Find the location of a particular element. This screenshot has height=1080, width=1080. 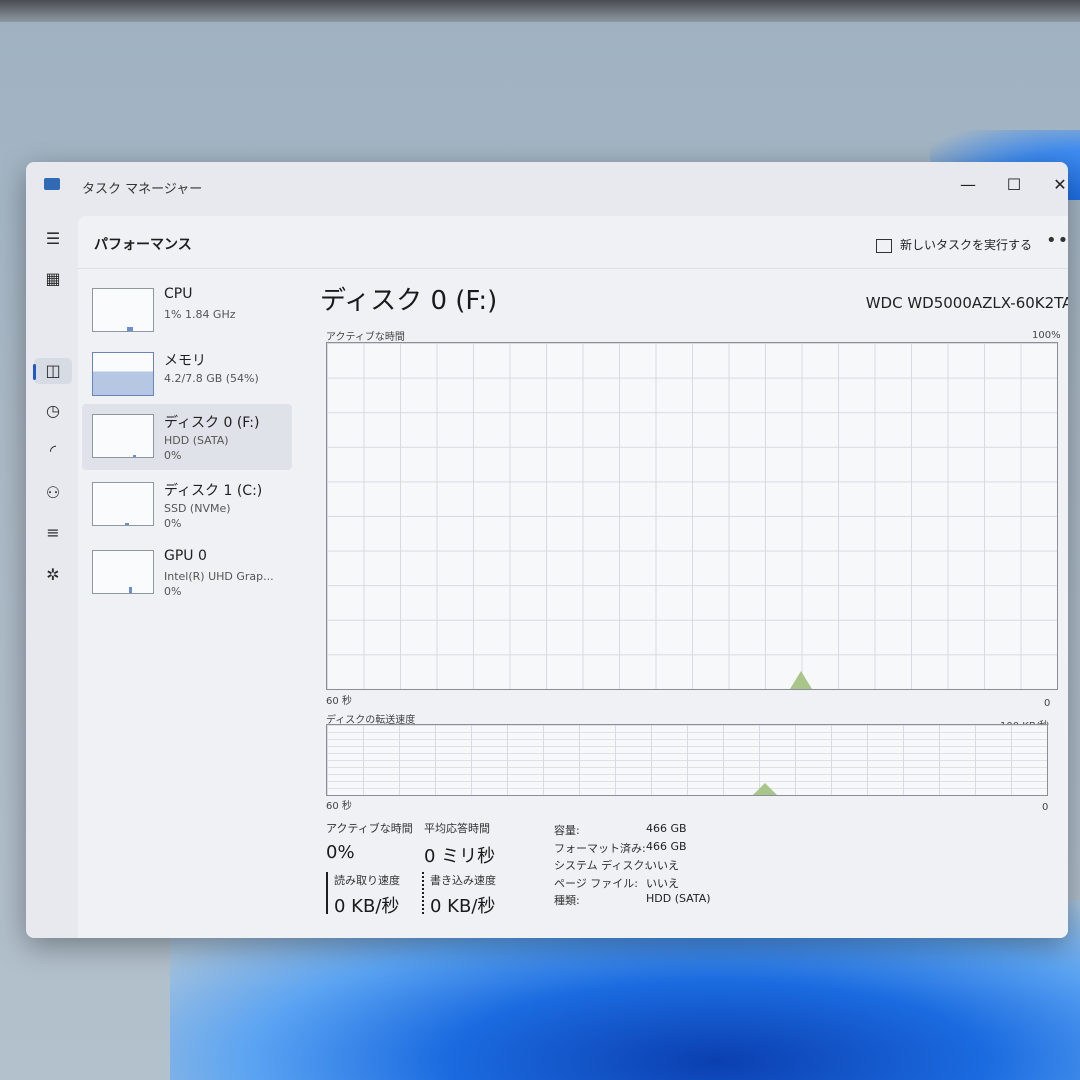

new-task-label: 新しいタスクを実行する is located at coordinates (966, 245).